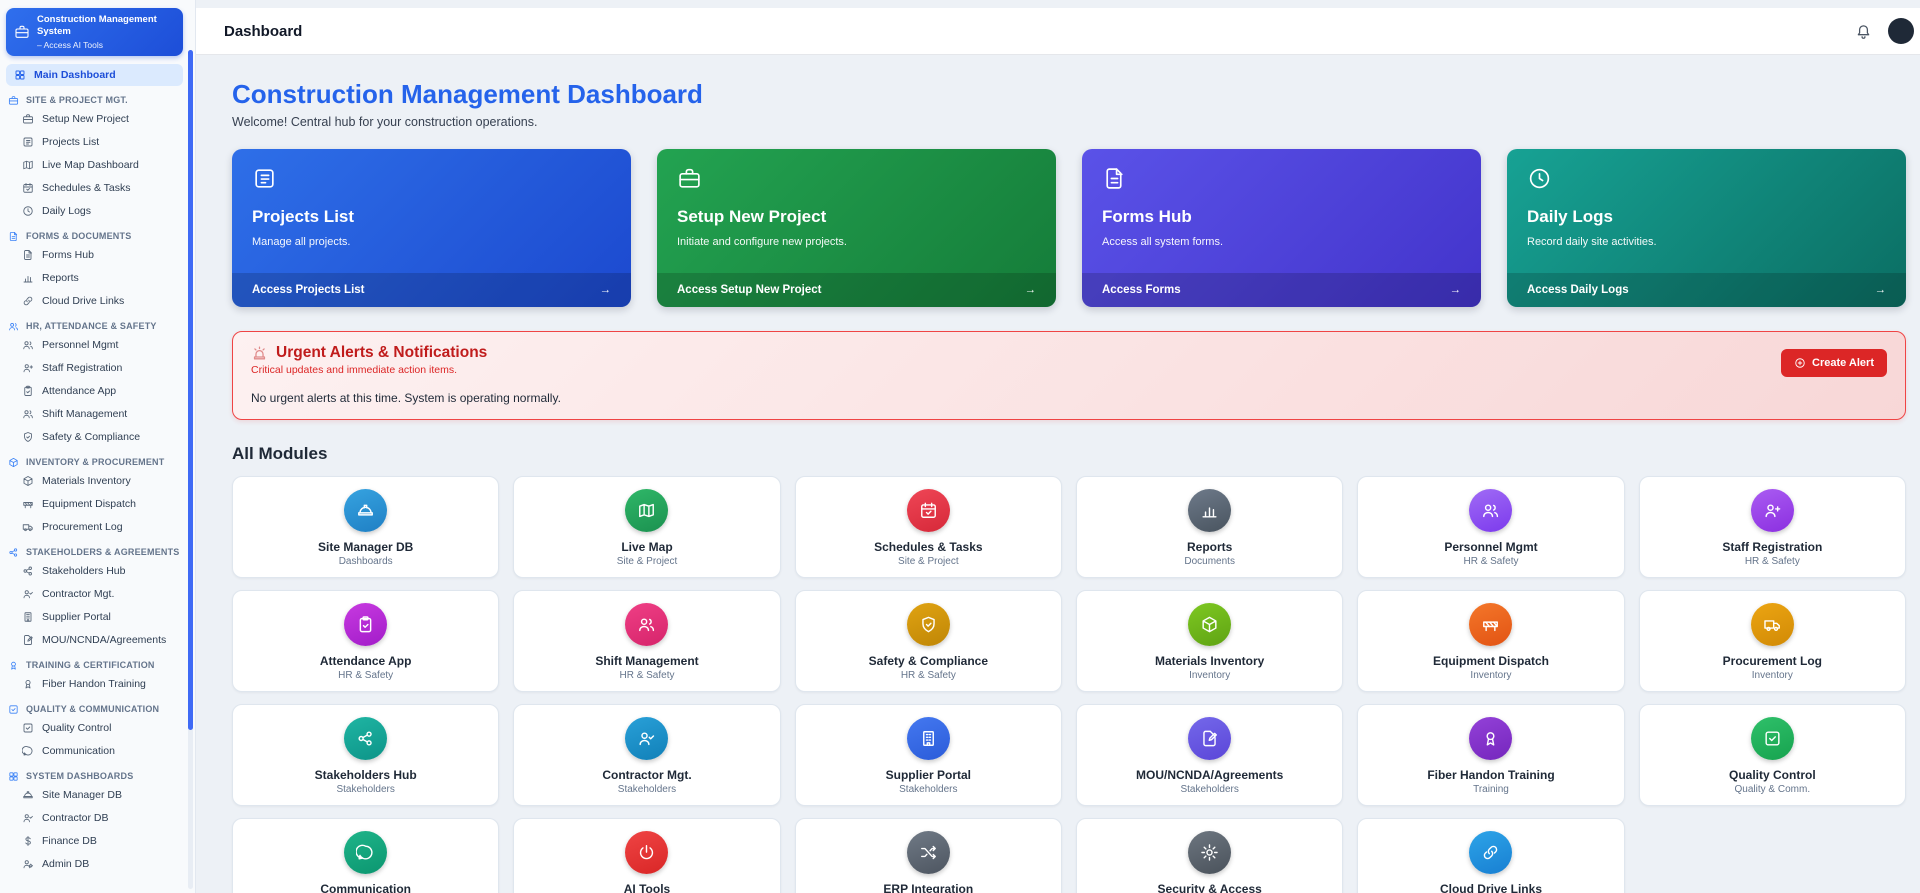 Image resolution: width=1920 pixels, height=893 pixels. Describe the element at coordinates (98, 818) in the screenshot. I see `sidebar-item-contractor-db: Contractor DB` at that location.